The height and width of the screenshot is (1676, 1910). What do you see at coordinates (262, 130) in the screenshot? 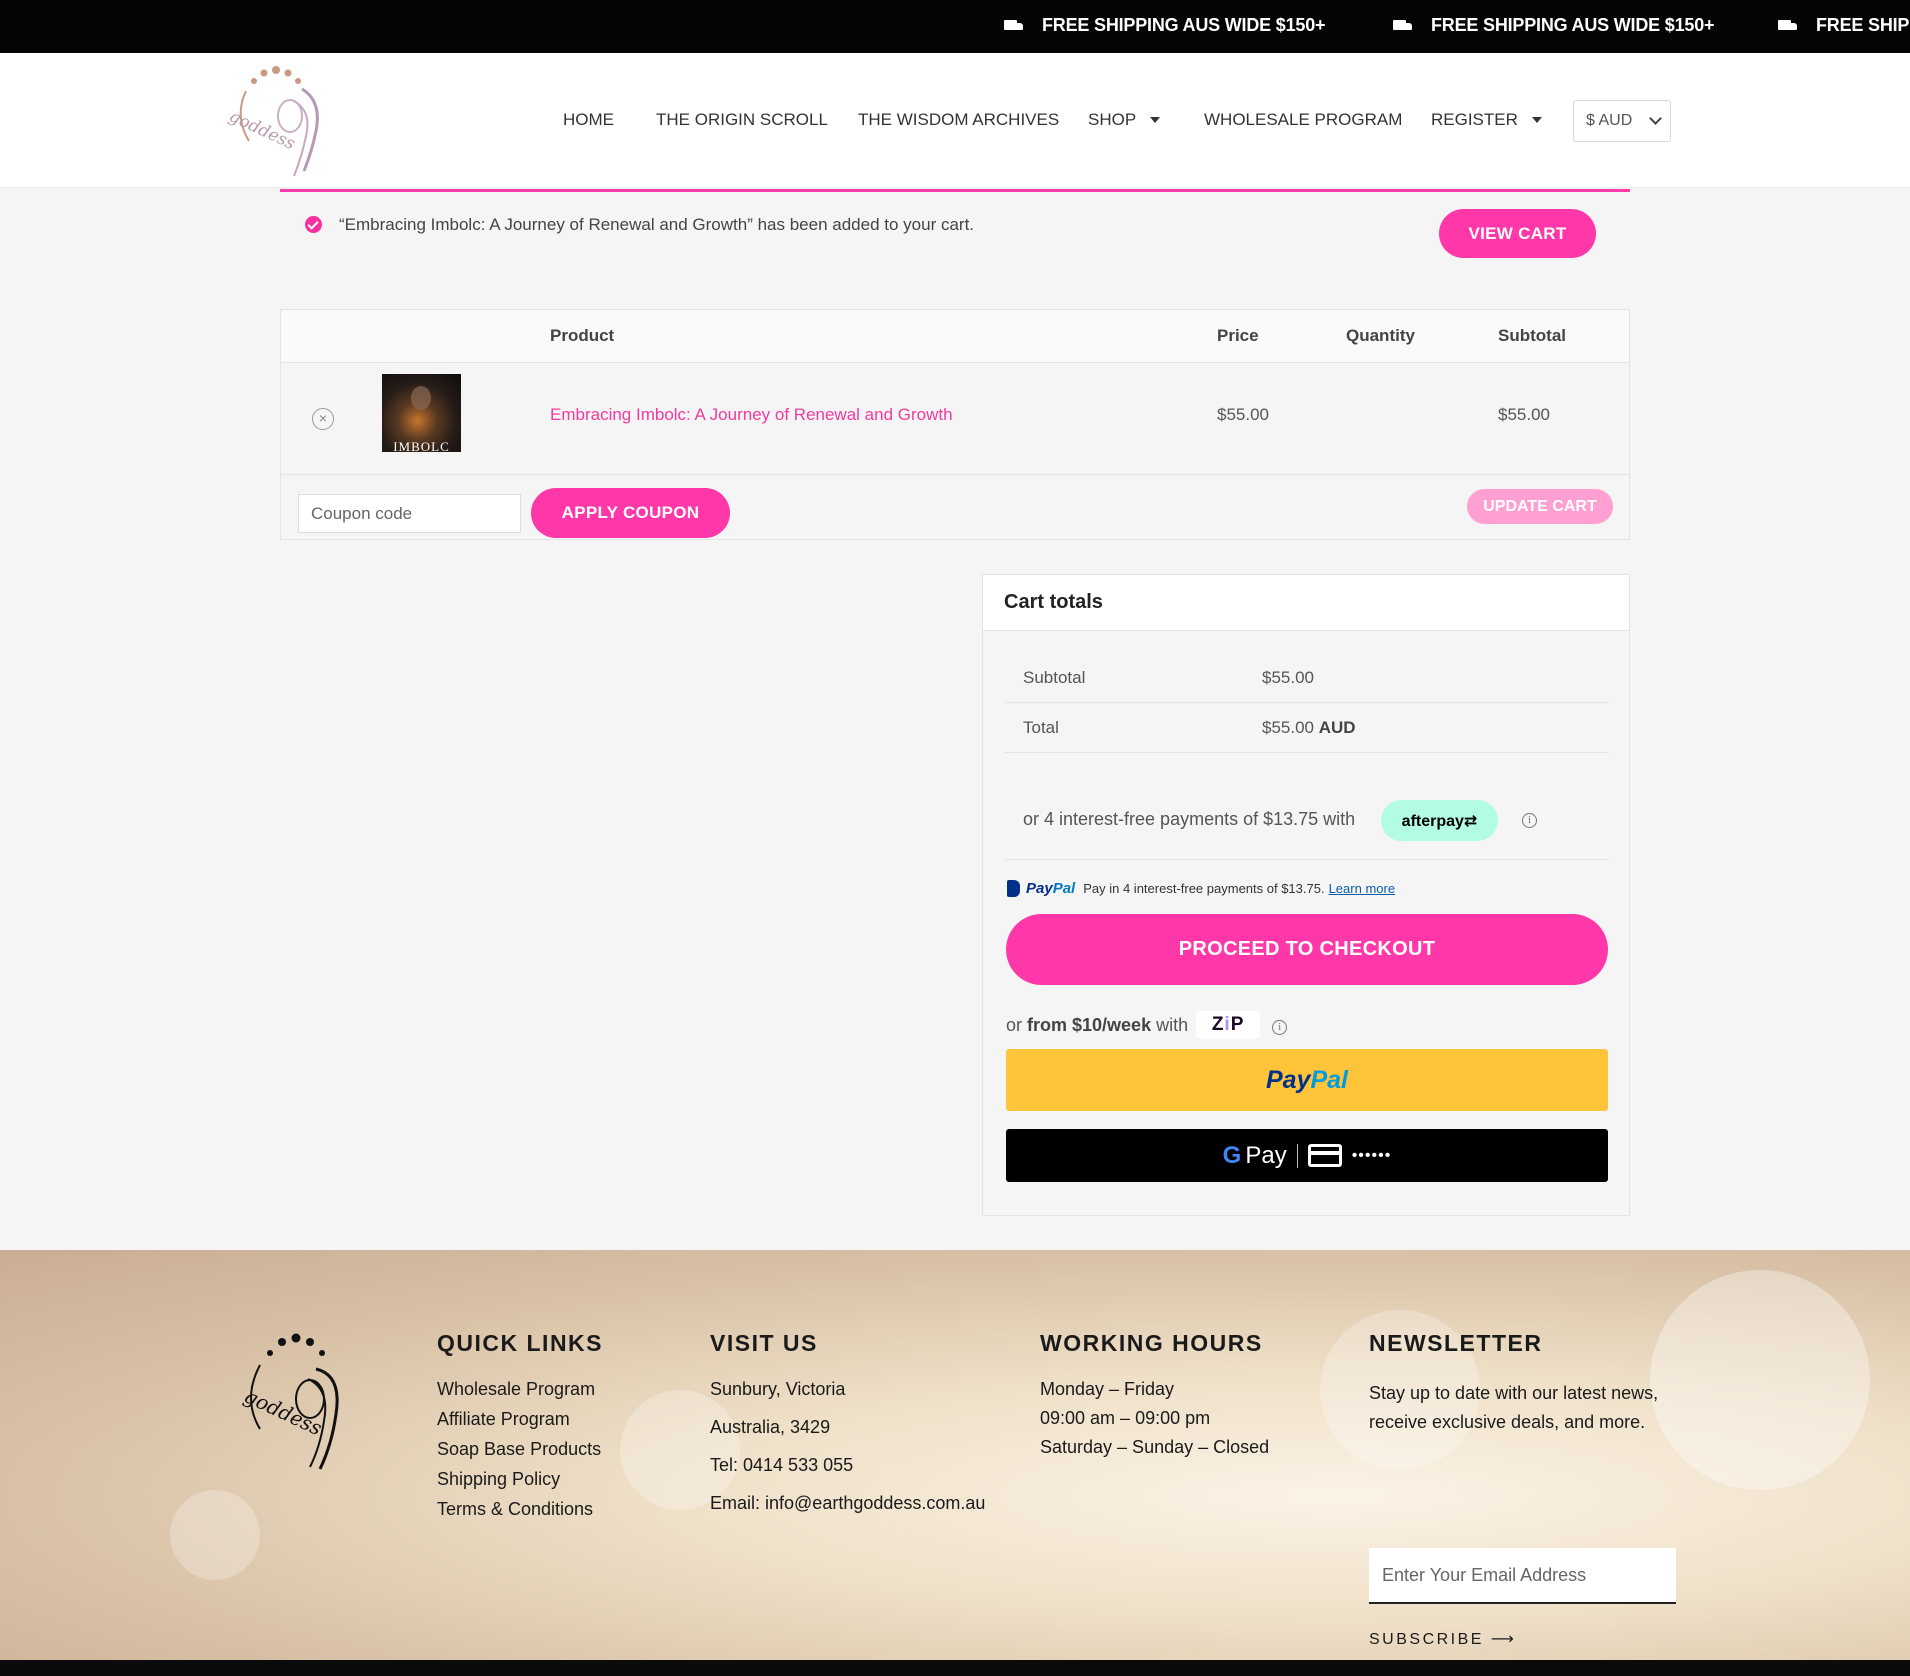
I see `svg-text: goddess` at bounding box center [262, 130].